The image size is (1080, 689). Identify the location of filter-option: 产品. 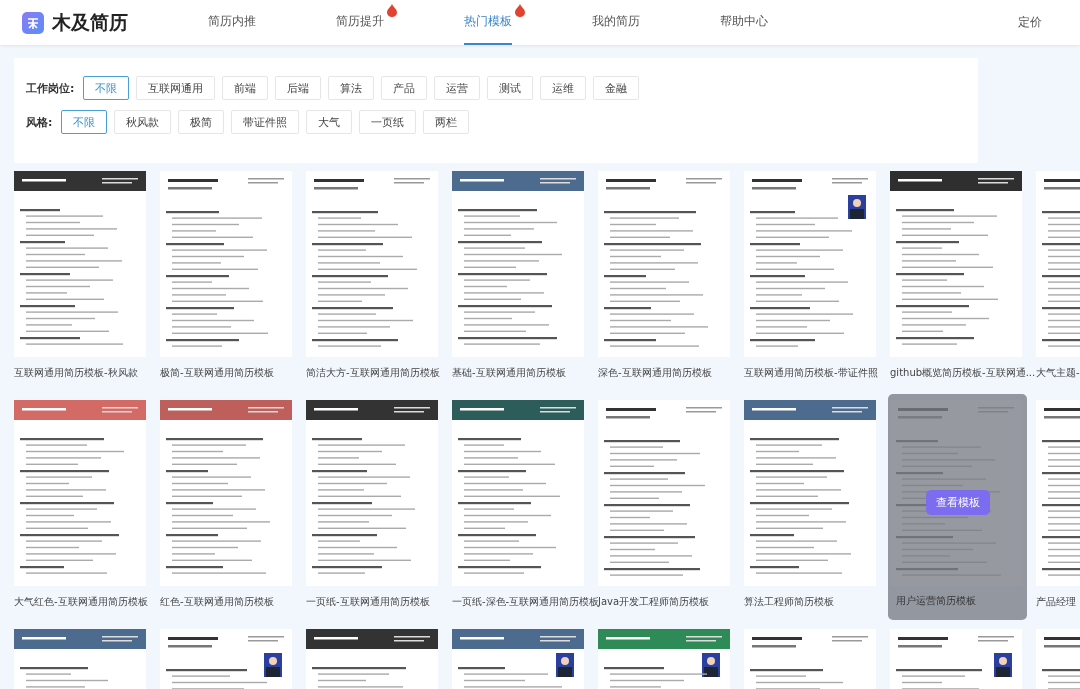
(404, 88).